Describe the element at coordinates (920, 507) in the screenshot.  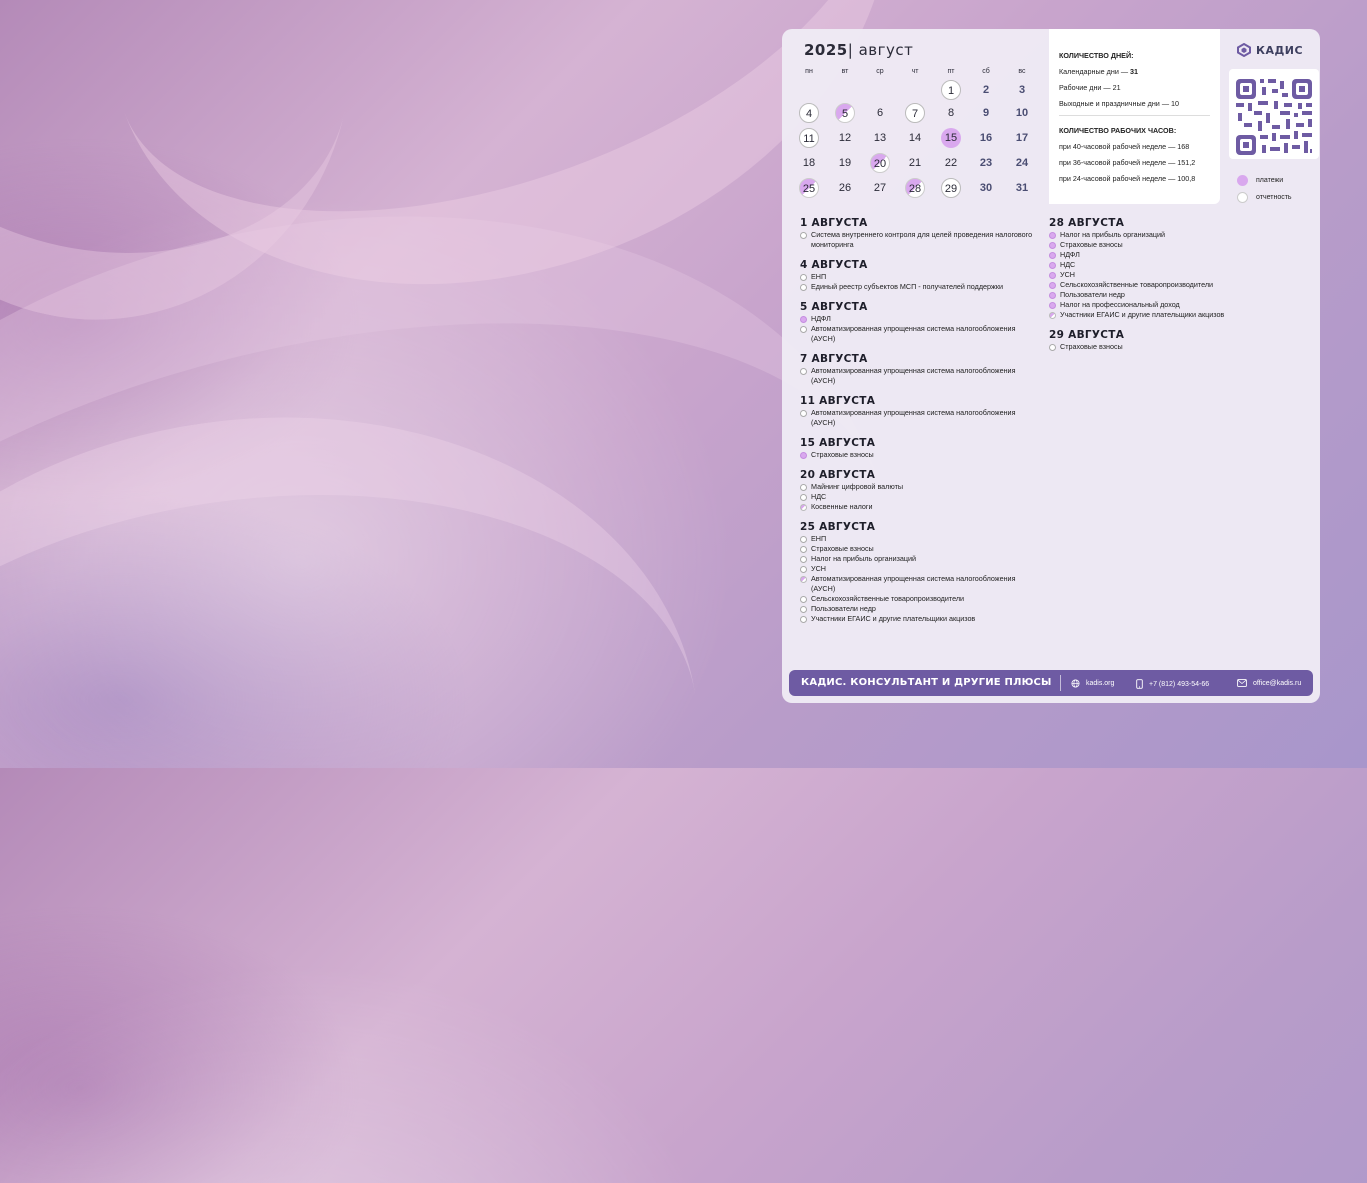
I see `deadline-item: Косвенные налоги` at that location.